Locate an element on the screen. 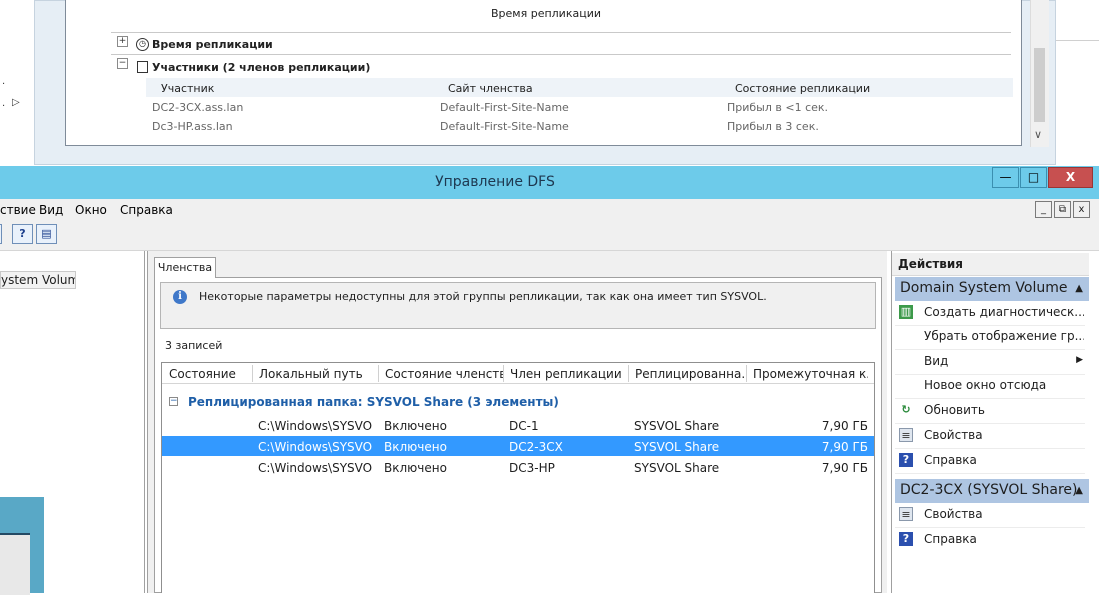 The image size is (1099, 595). record-count: 3 записей is located at coordinates (194, 345).